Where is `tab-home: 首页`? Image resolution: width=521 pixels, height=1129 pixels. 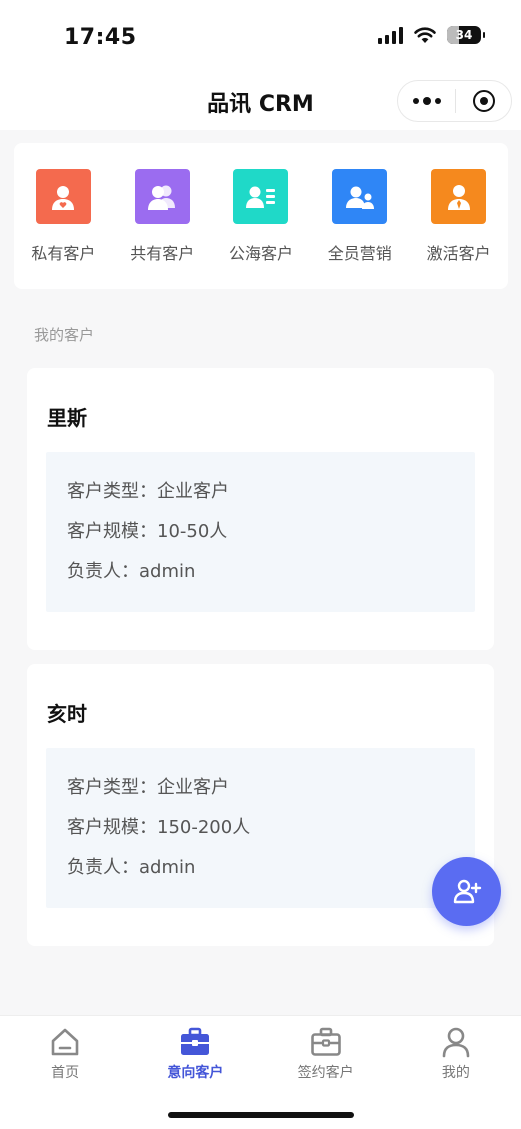 tab-home: 首页 is located at coordinates (65, 1052).